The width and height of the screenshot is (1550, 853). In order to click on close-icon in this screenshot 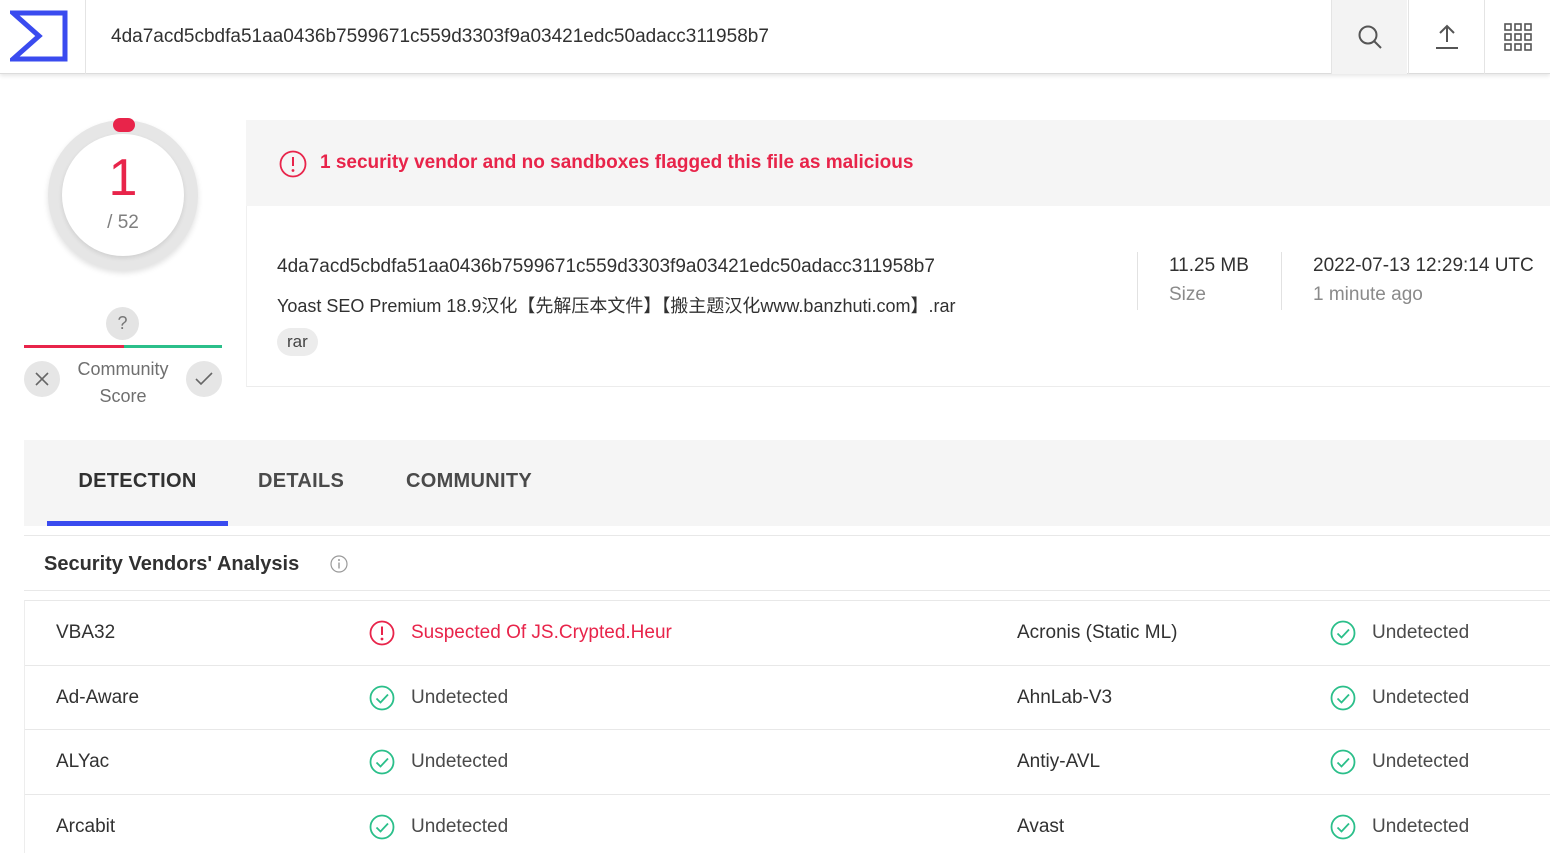, I will do `click(42, 379)`.